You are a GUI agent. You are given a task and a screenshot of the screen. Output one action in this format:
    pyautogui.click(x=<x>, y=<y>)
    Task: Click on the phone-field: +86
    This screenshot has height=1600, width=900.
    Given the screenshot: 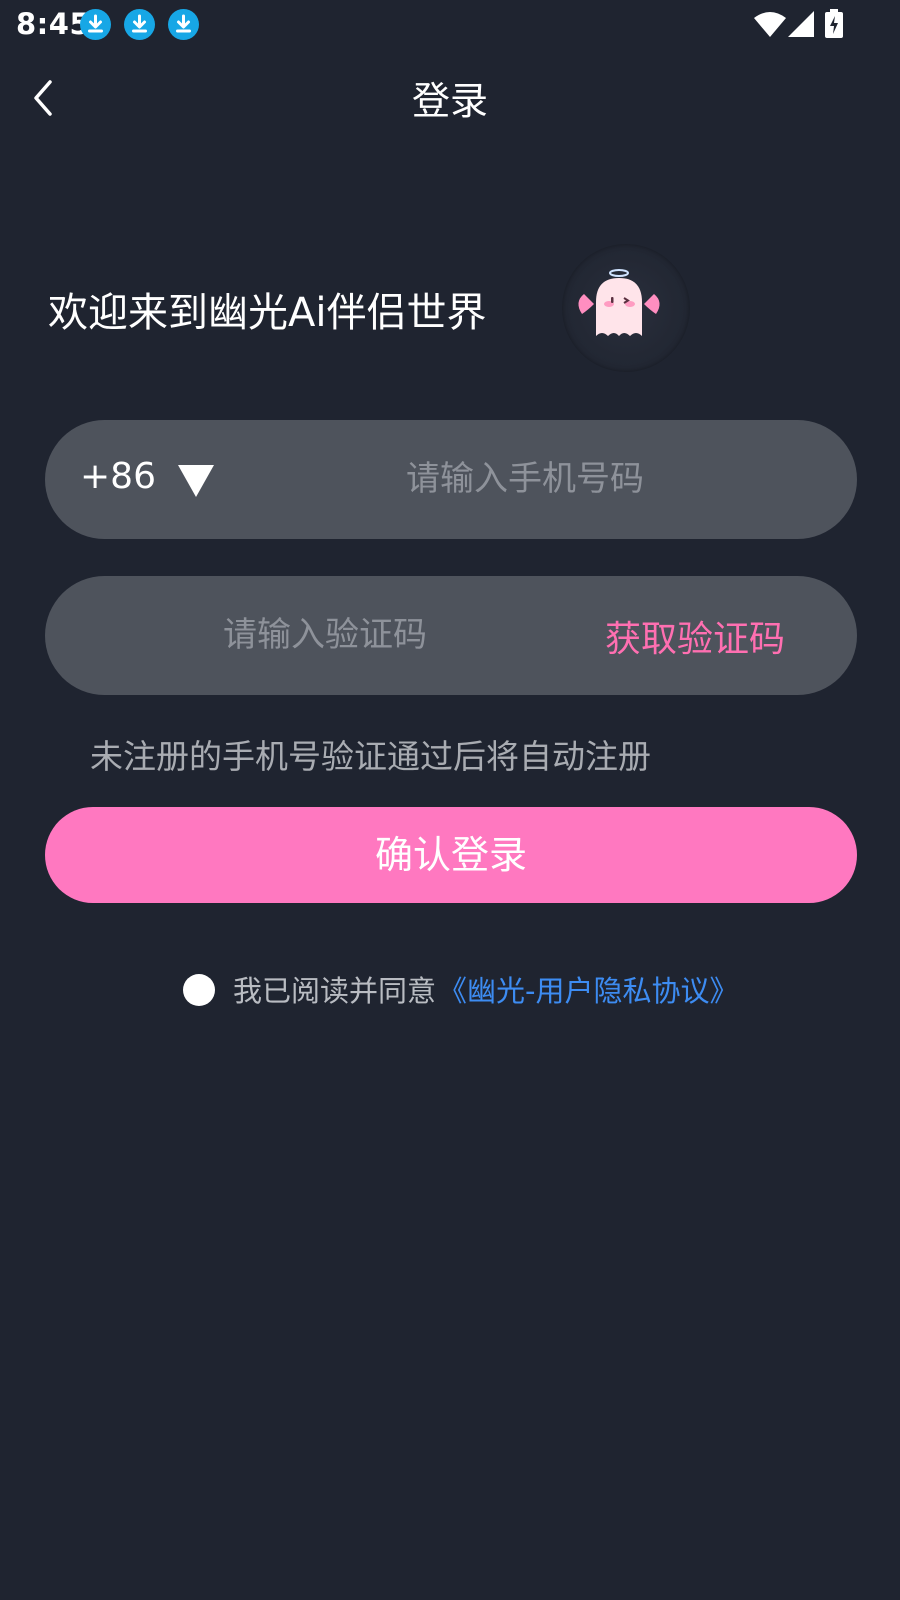 What is the action you would take?
    pyautogui.click(x=451, y=479)
    